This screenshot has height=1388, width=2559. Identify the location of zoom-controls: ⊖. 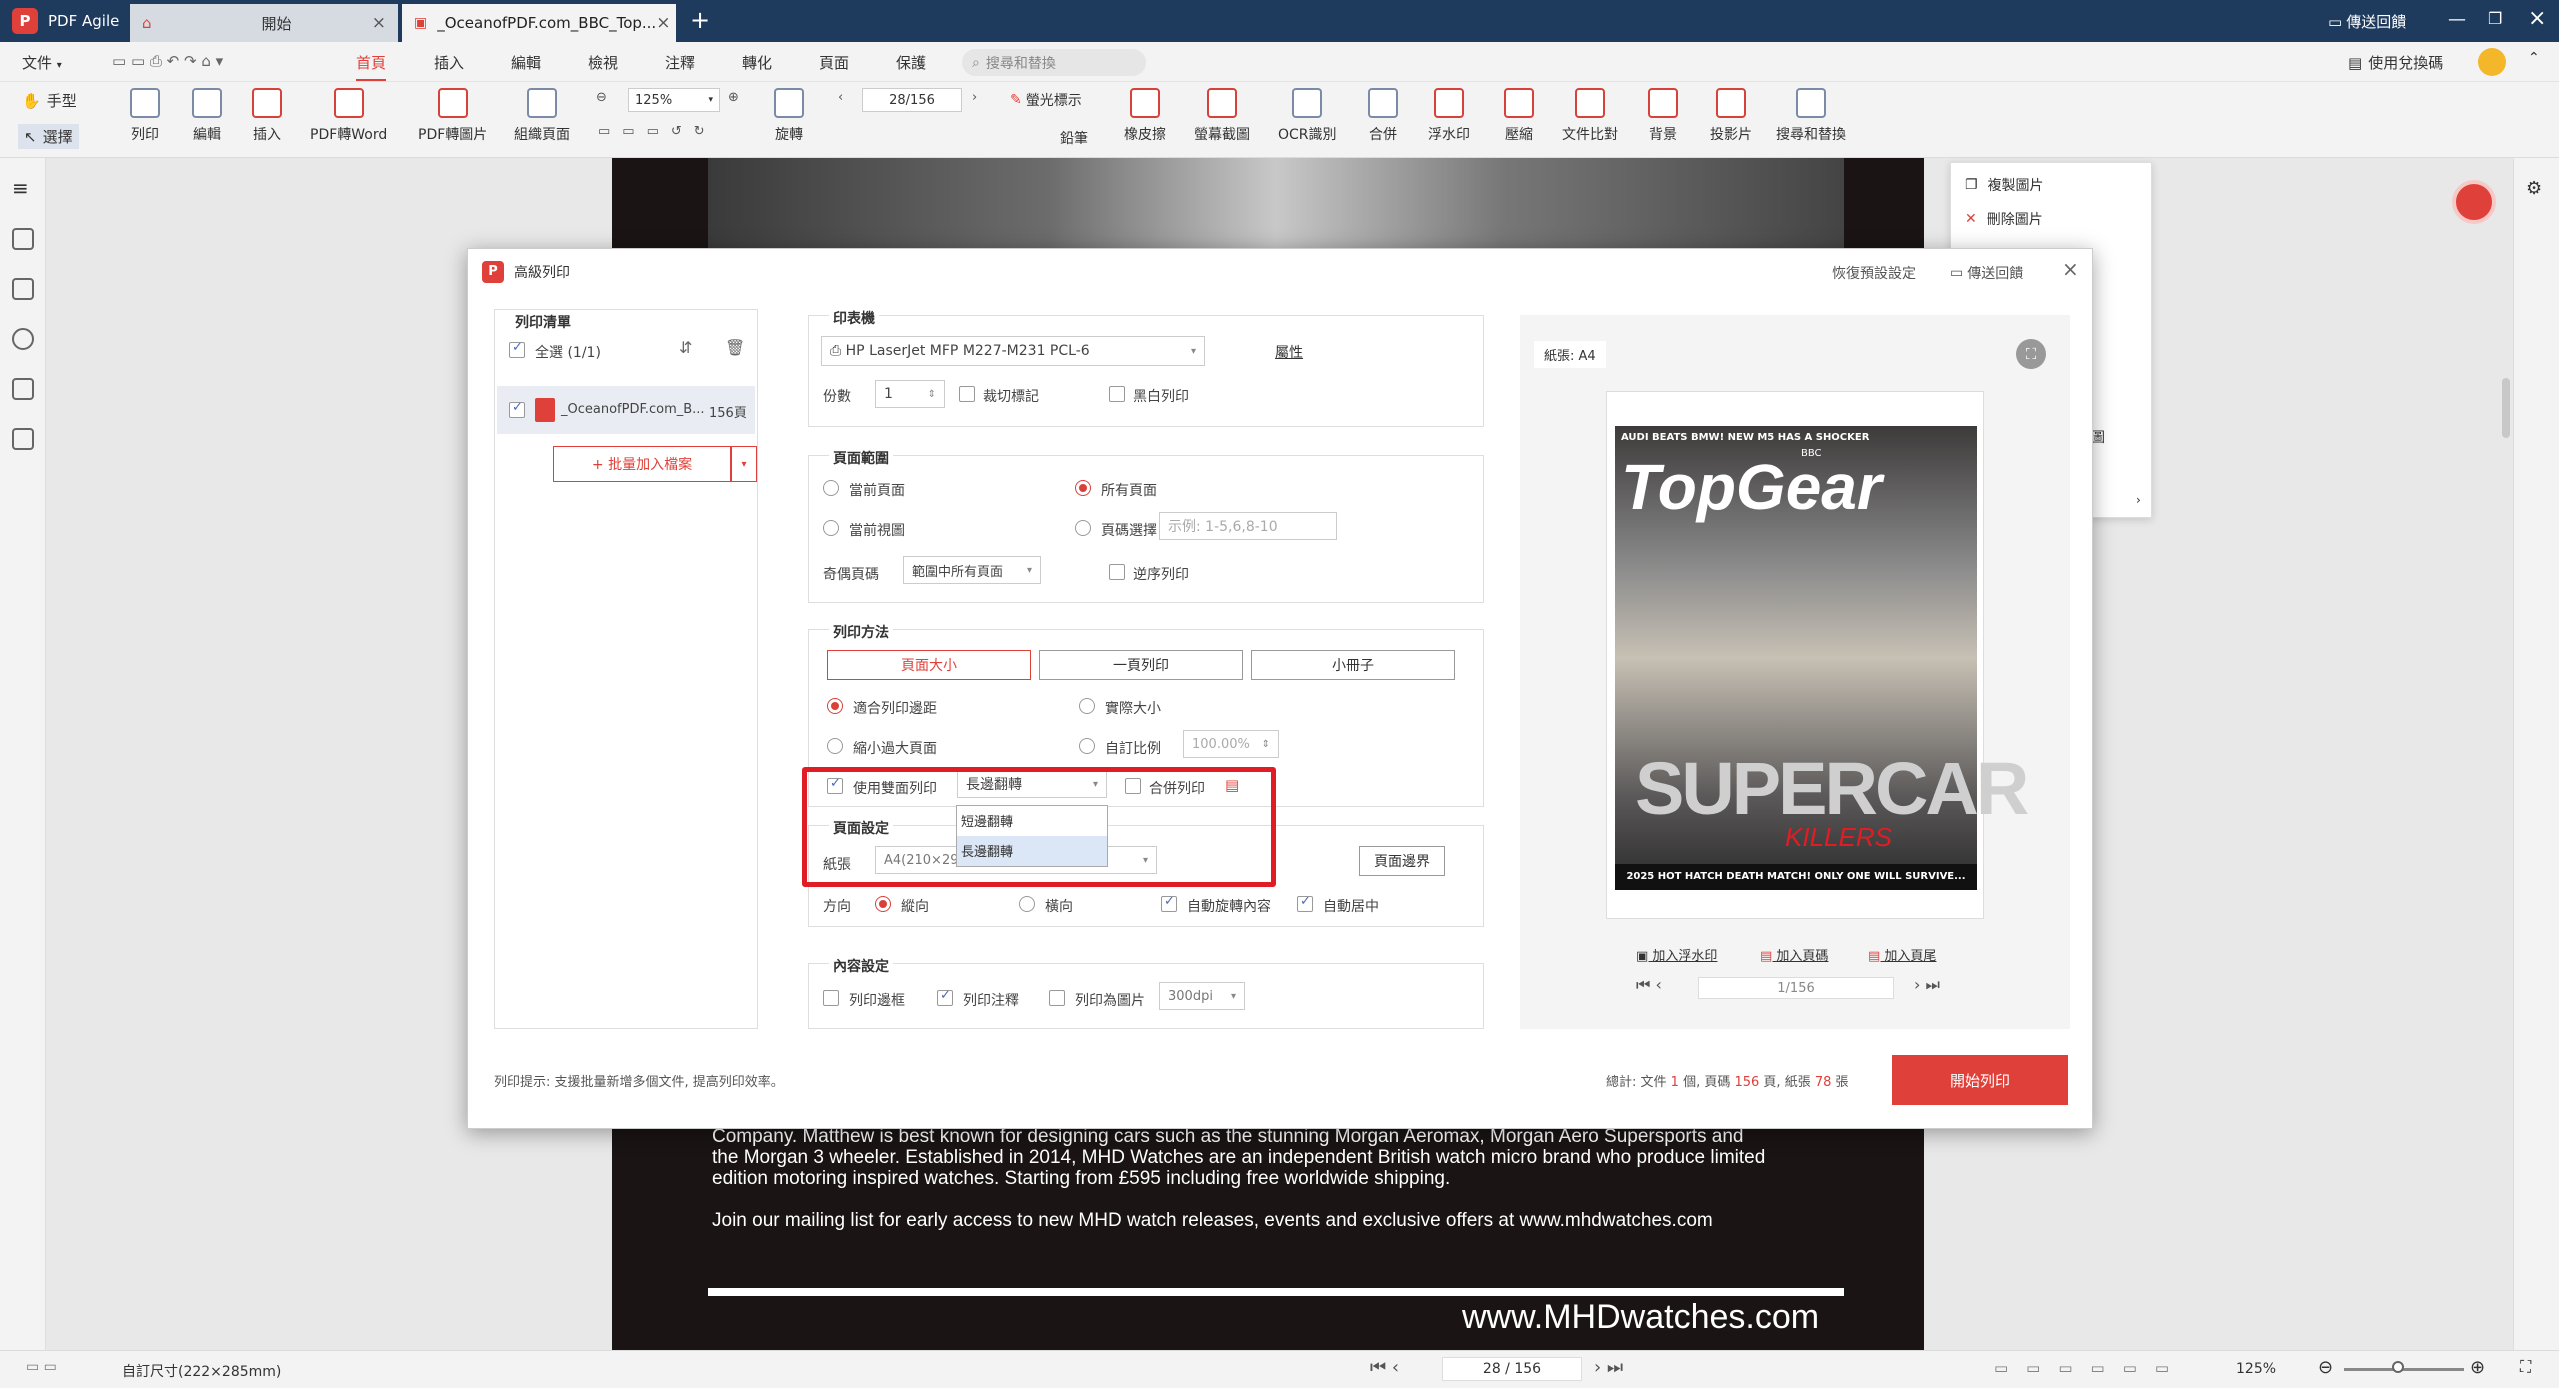
(601, 97).